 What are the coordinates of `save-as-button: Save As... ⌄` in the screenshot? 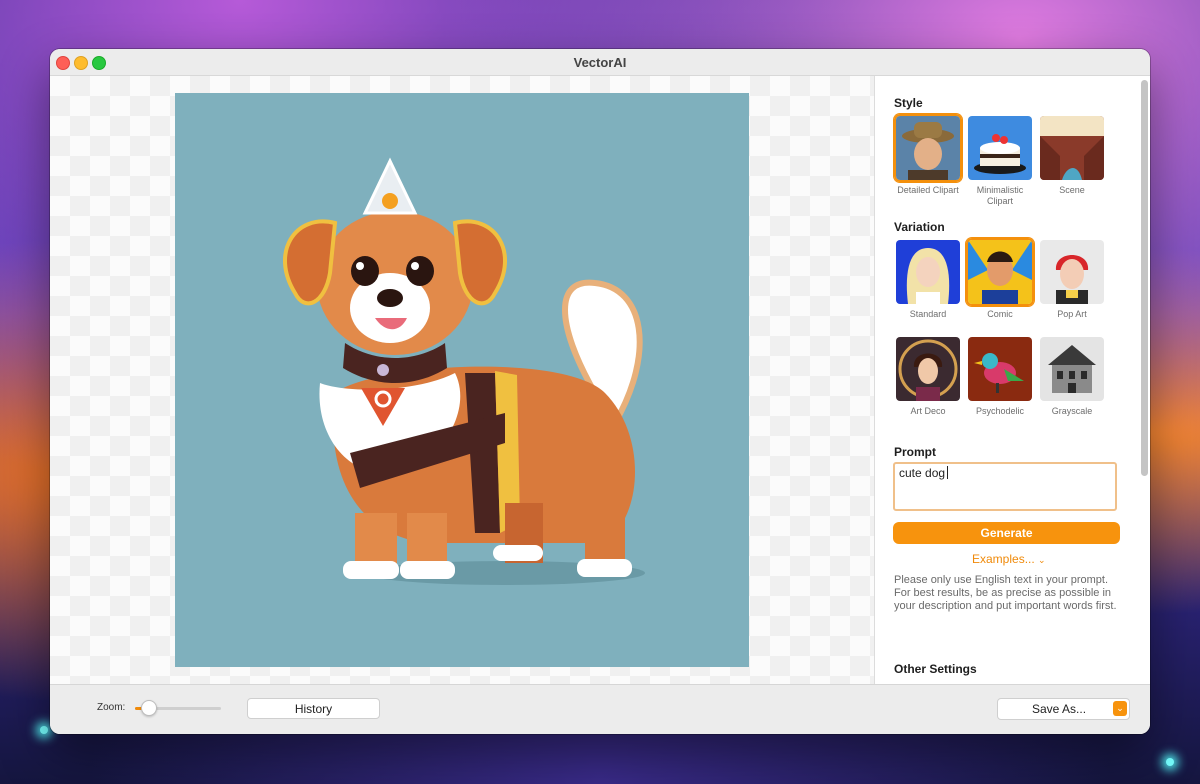 It's located at (1063, 709).